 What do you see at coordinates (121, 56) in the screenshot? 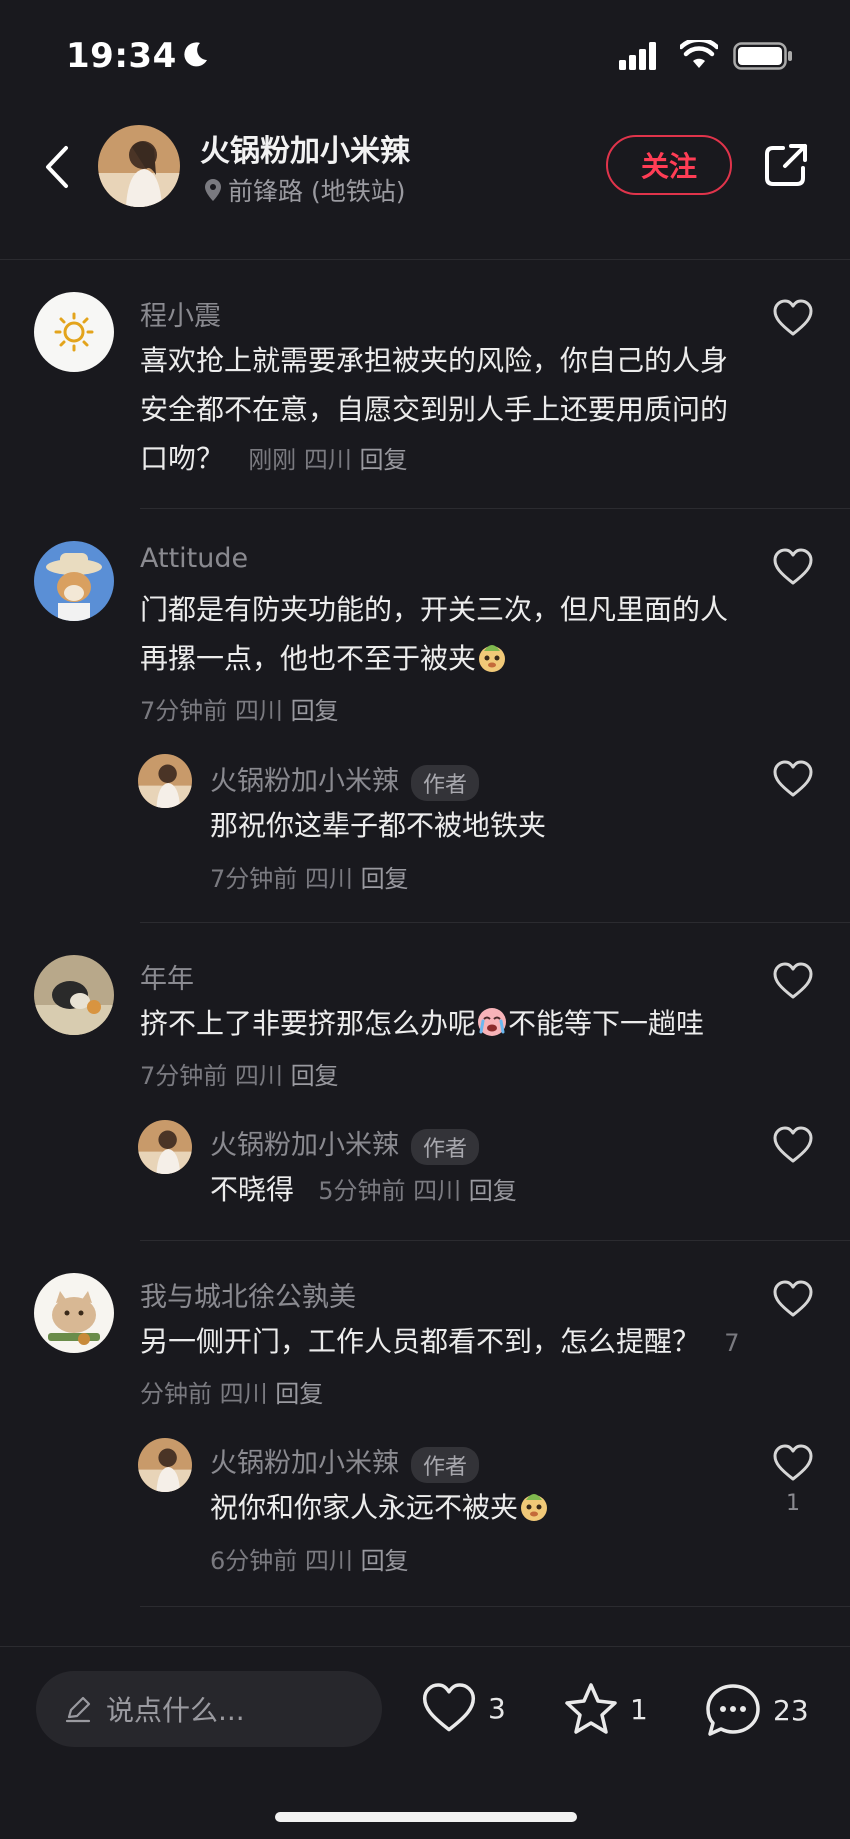
I see `status-time: 19:34` at bounding box center [121, 56].